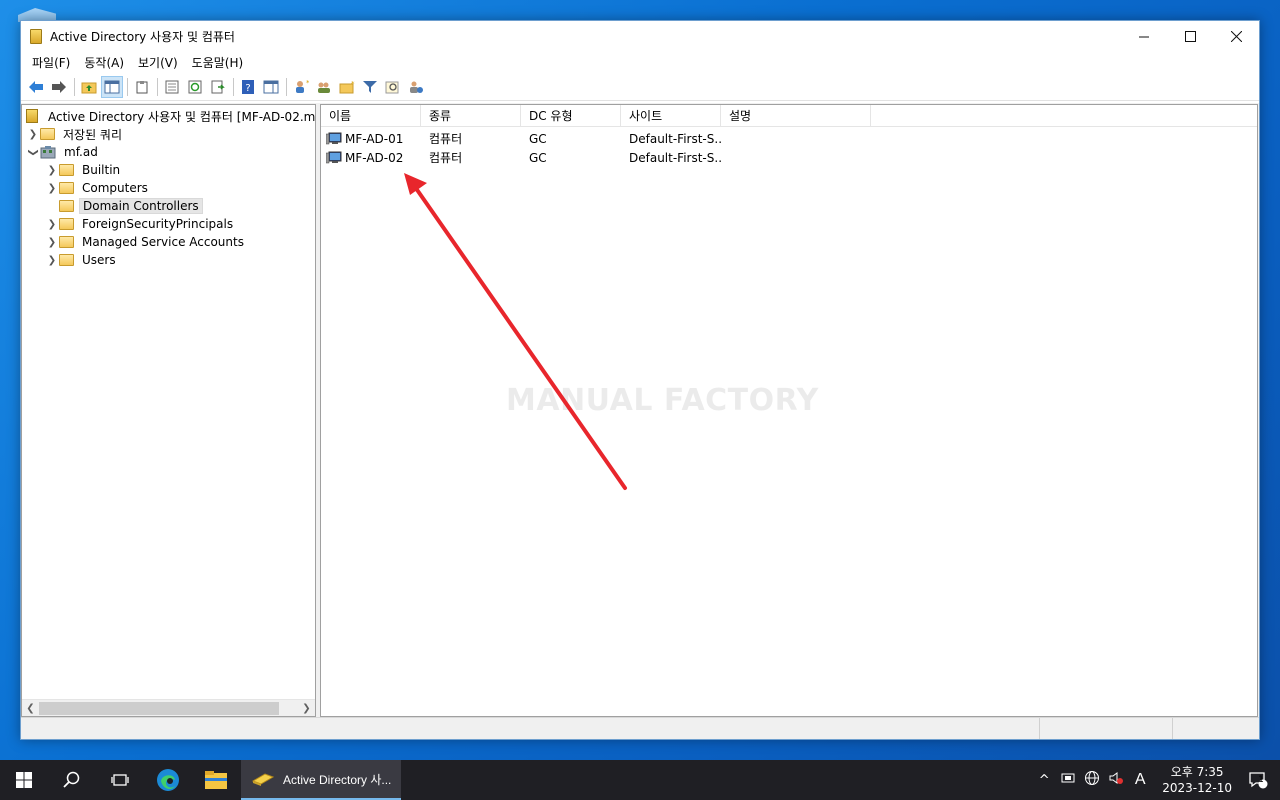 The width and height of the screenshot is (1280, 800). What do you see at coordinates (168, 116) in the screenshot?
I see `tree-item-root: Active Directory 사용자 및 컴퓨터 [MF-AD-02.mf` at bounding box center [168, 116].